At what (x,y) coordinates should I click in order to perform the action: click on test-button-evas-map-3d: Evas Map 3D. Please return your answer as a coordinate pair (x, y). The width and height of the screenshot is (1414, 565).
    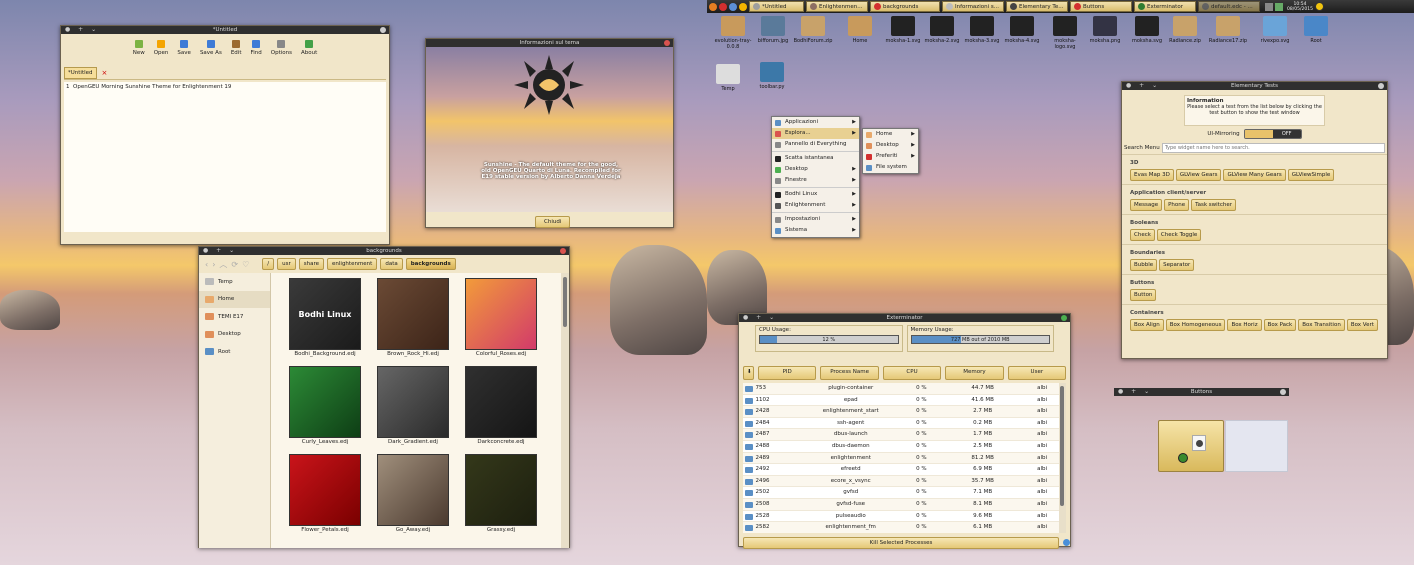
    Looking at the image, I should click on (1152, 175).